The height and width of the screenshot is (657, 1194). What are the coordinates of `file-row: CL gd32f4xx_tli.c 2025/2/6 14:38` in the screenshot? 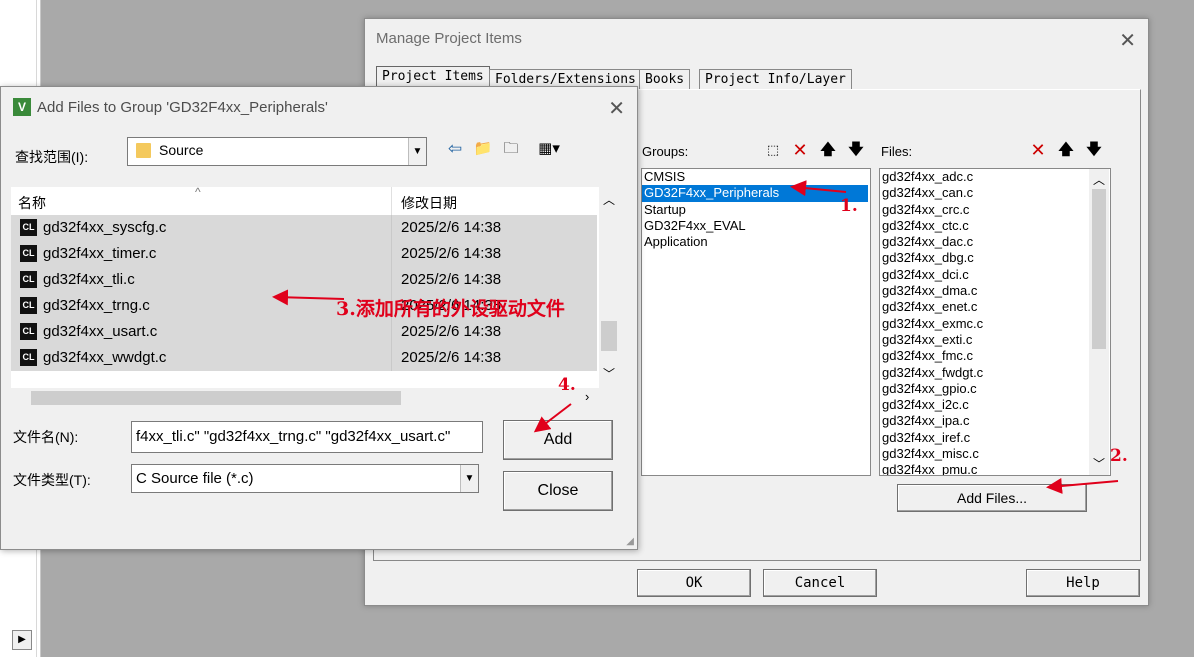 It's located at (304, 280).